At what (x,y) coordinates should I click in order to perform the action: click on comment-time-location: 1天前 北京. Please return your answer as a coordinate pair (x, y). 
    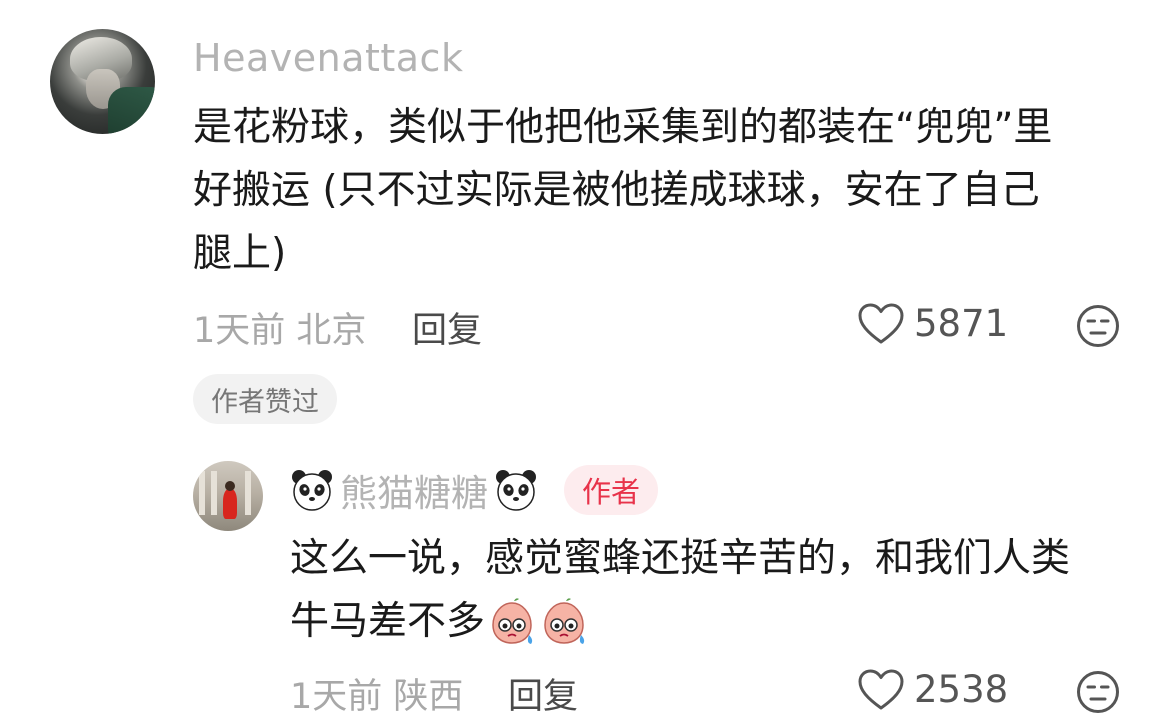
    Looking at the image, I should click on (280, 331).